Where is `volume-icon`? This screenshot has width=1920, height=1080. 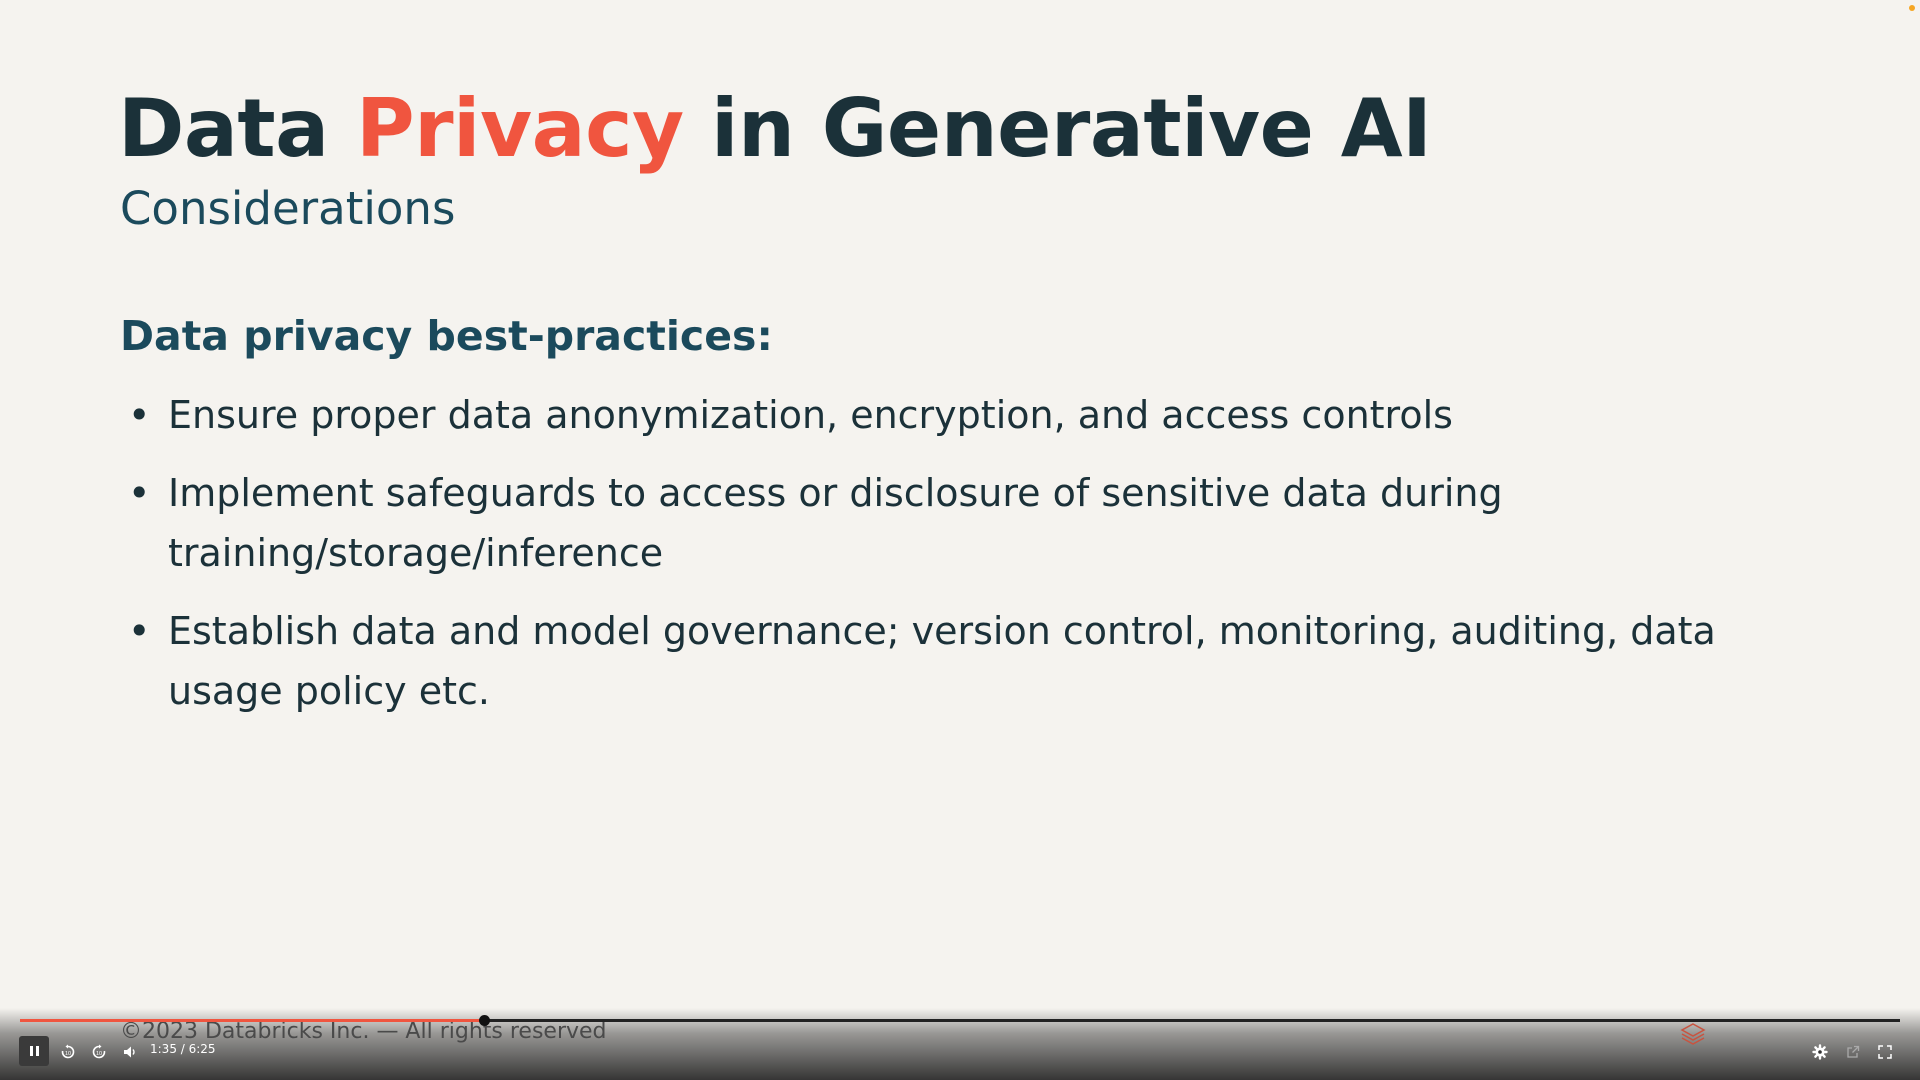
volume-icon is located at coordinates (129, 1052).